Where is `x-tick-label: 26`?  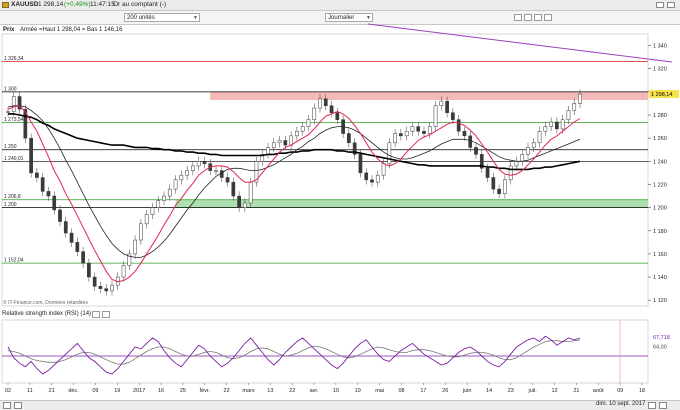
x-tick-label: 26 is located at coordinates (445, 391).